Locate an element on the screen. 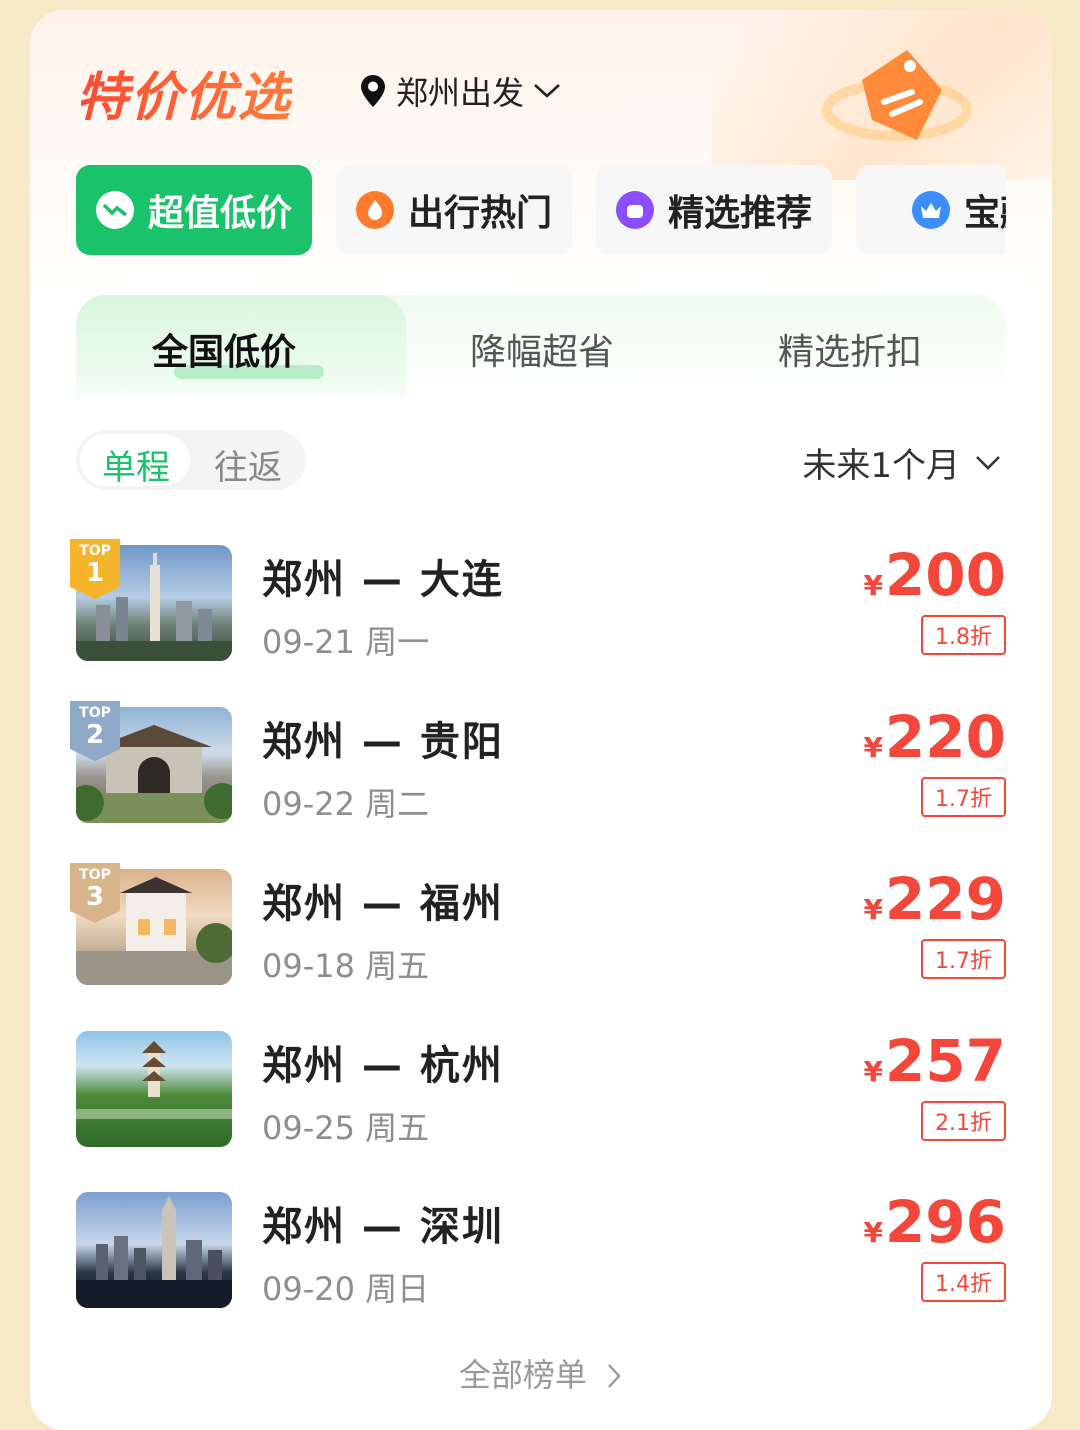 The width and height of the screenshot is (1080, 1430). departure-selector: 郑州出发 is located at coordinates (466, 91).